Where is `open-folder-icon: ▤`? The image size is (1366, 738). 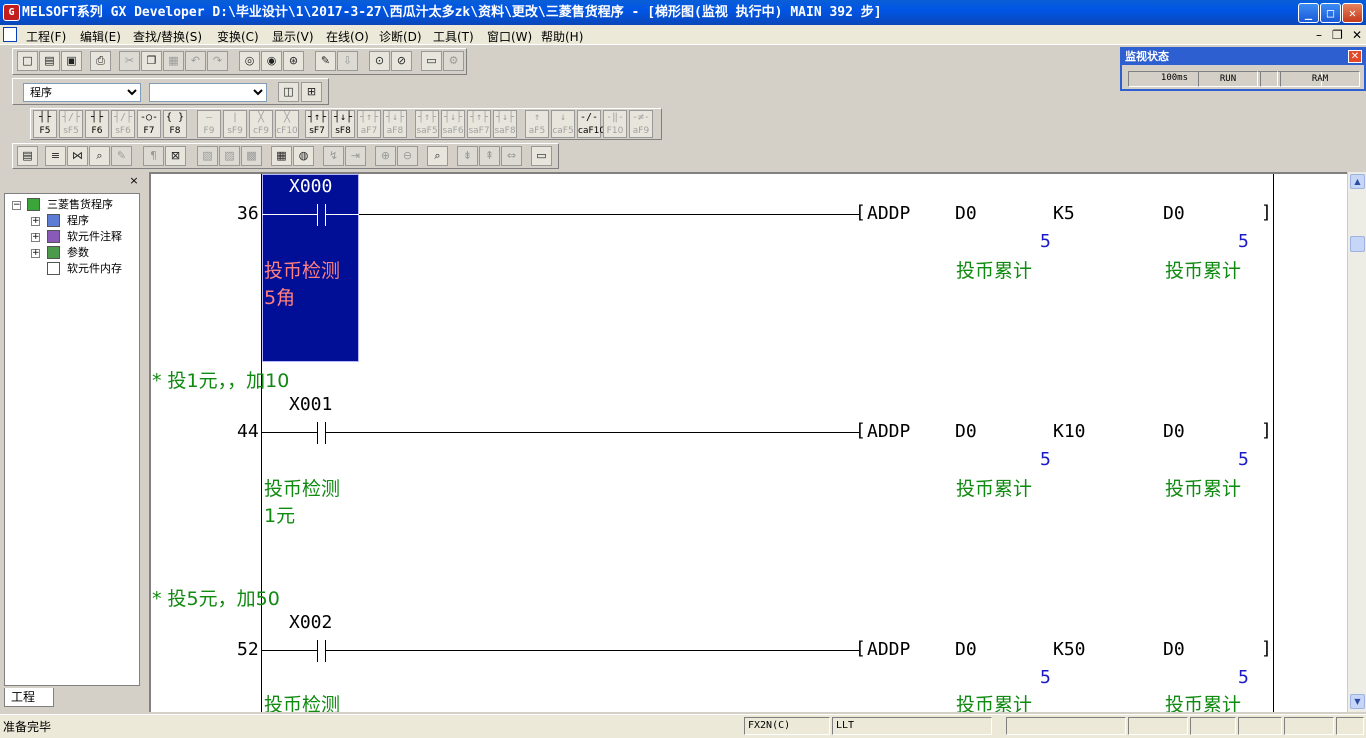 open-folder-icon: ▤ is located at coordinates (49, 61).